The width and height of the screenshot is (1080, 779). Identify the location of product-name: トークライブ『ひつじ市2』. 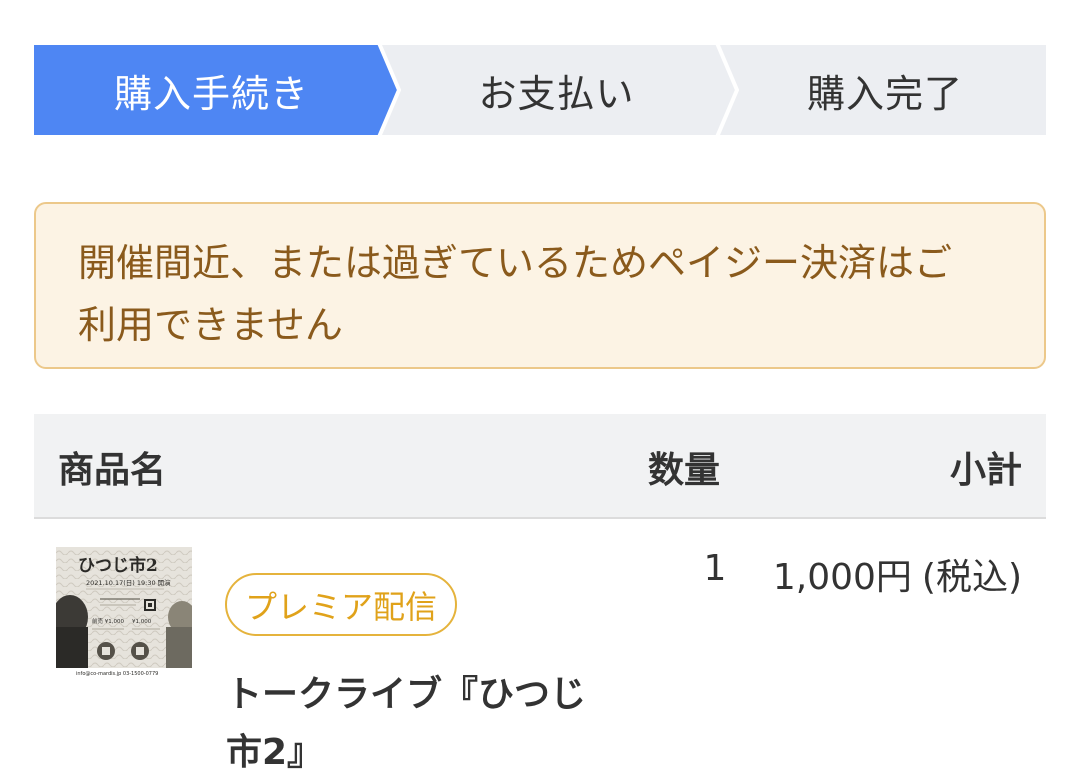
(416, 722).